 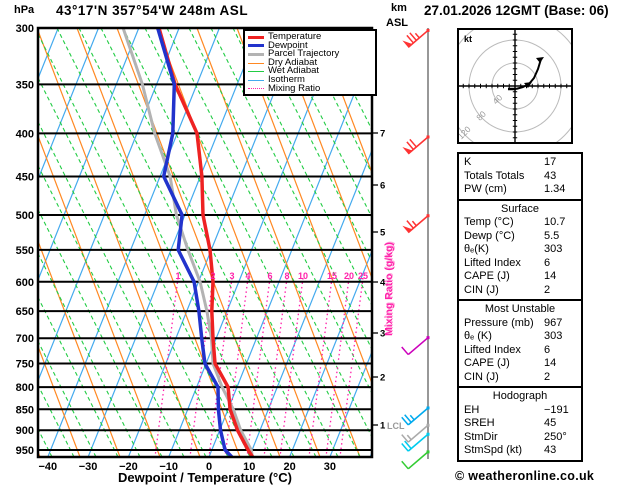 I want to click on svg-text: 20, so click(x=349, y=276).